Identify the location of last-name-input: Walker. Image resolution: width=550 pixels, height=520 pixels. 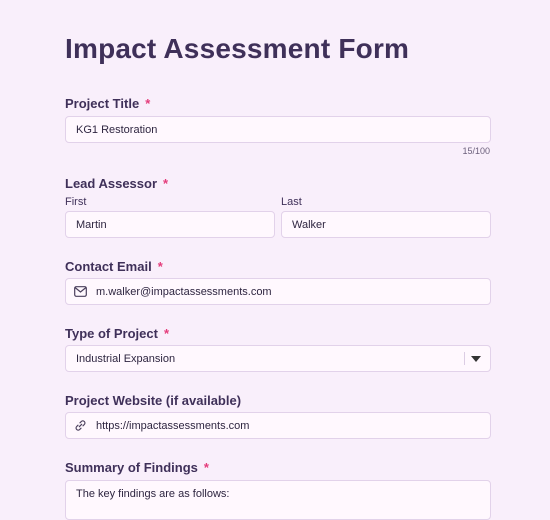
(386, 224).